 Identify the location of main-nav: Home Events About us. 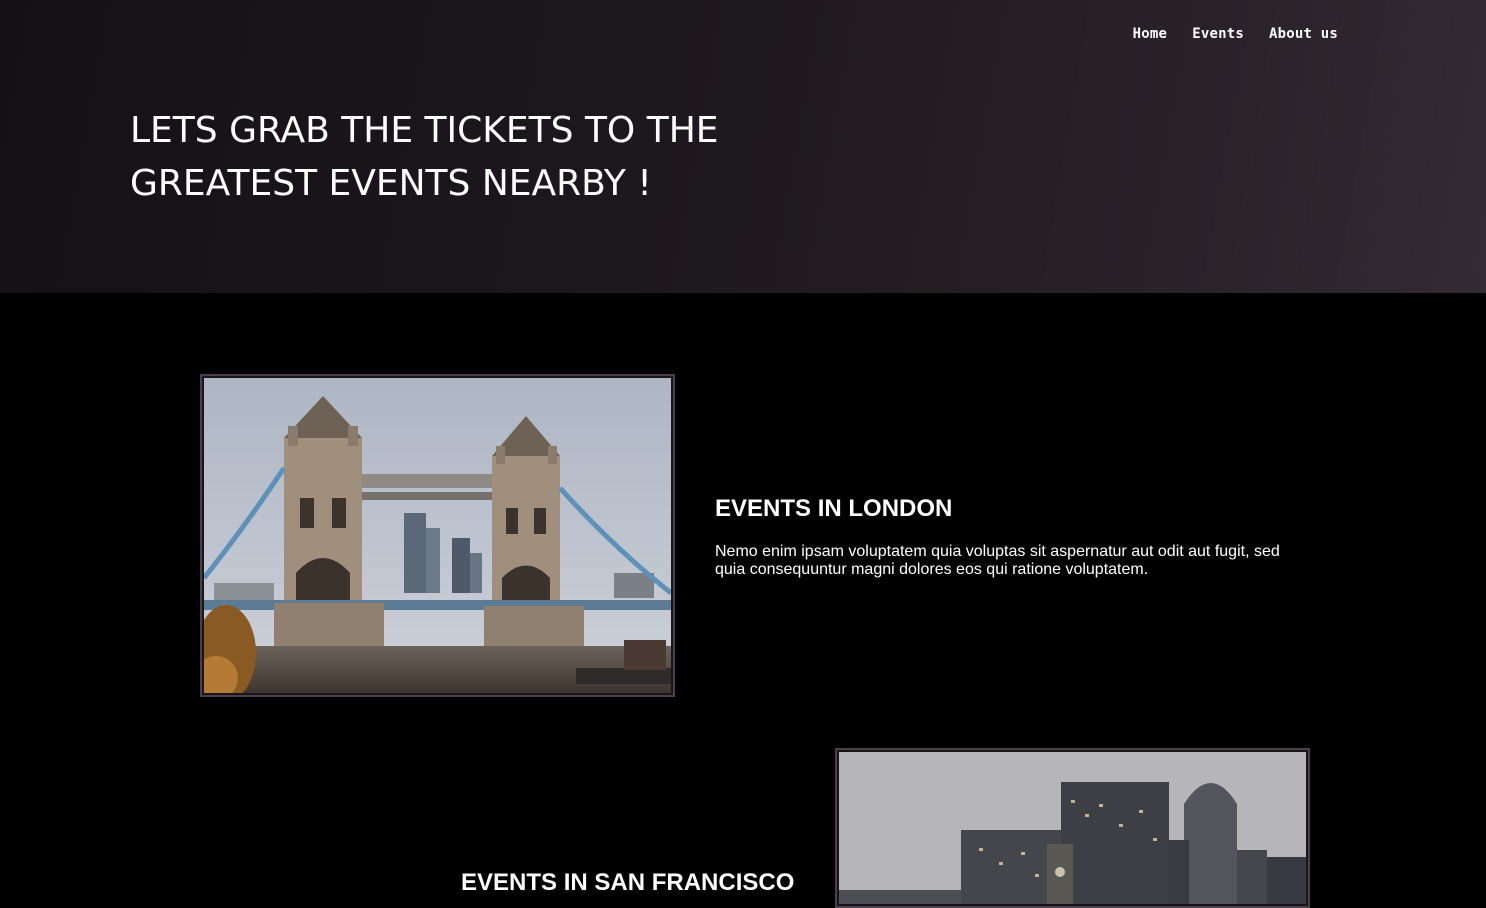
(1235, 34).